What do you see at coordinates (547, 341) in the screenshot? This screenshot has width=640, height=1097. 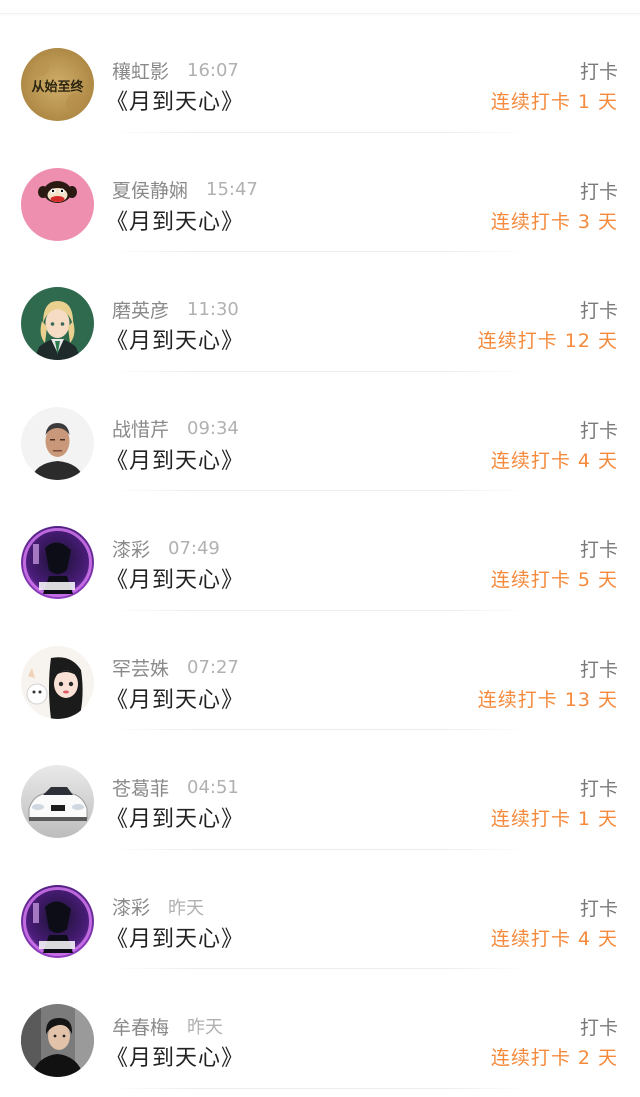 I see `streak-count: 连续打卡 12 天` at bounding box center [547, 341].